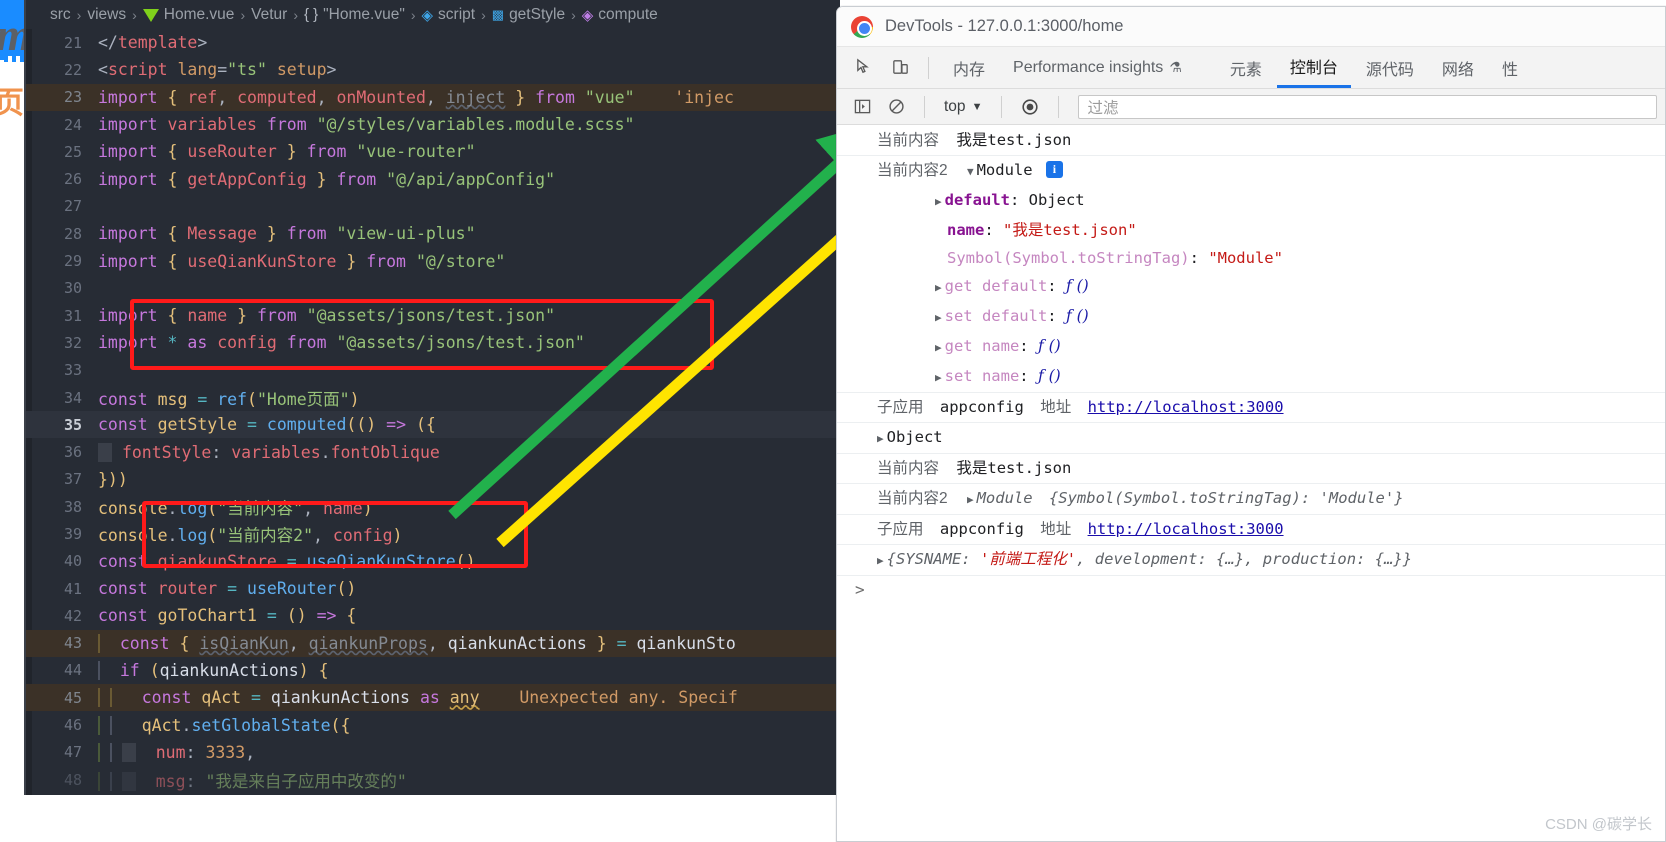  What do you see at coordinates (1510, 67) in the screenshot?
I see `tab-performance: 性` at bounding box center [1510, 67].